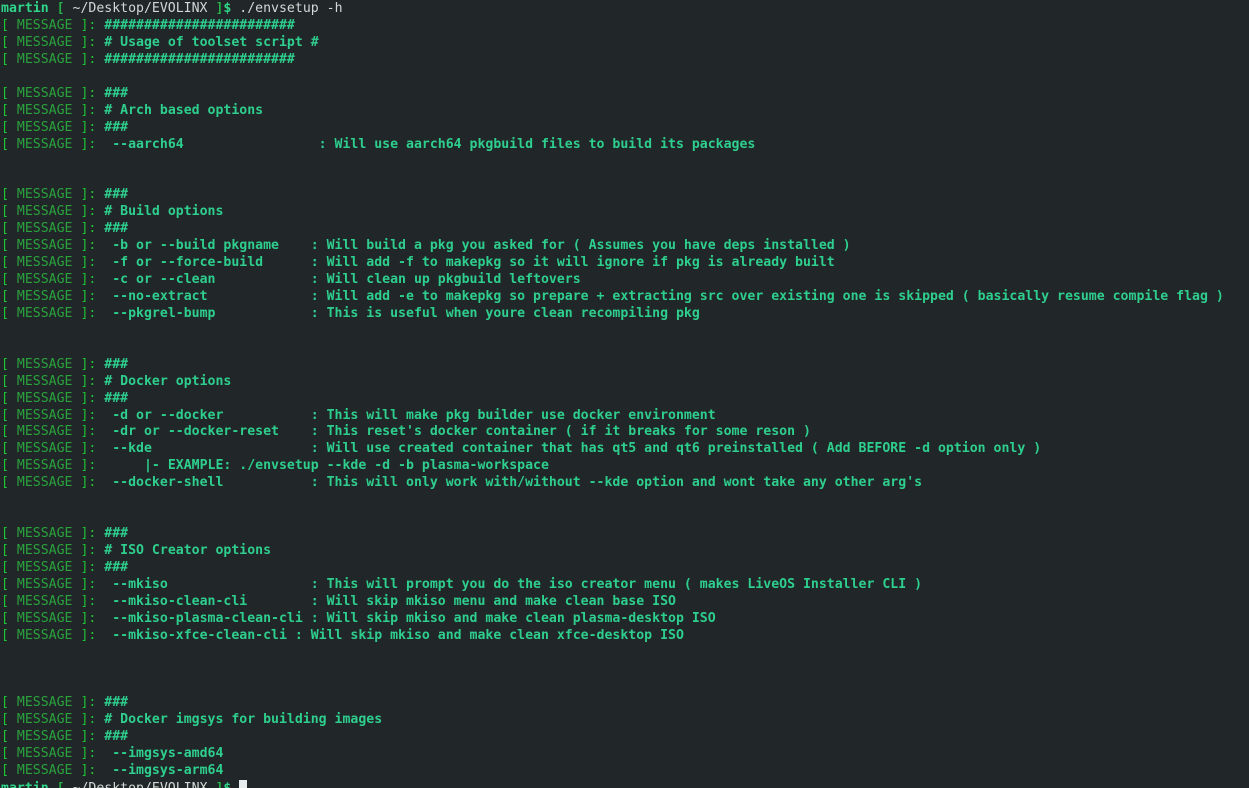 The image size is (1249, 788). Describe the element at coordinates (188, 550) in the screenshot. I see `message-text: # ISO Creator options` at that location.